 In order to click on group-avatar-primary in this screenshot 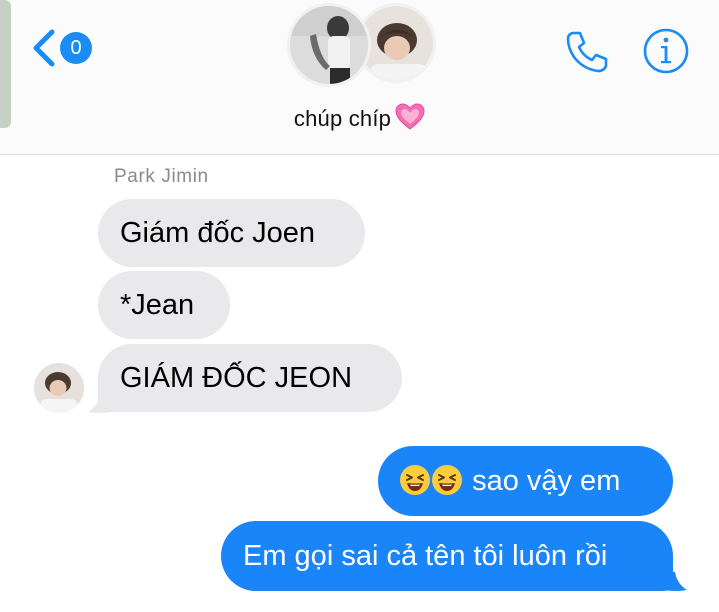, I will do `click(329, 45)`.